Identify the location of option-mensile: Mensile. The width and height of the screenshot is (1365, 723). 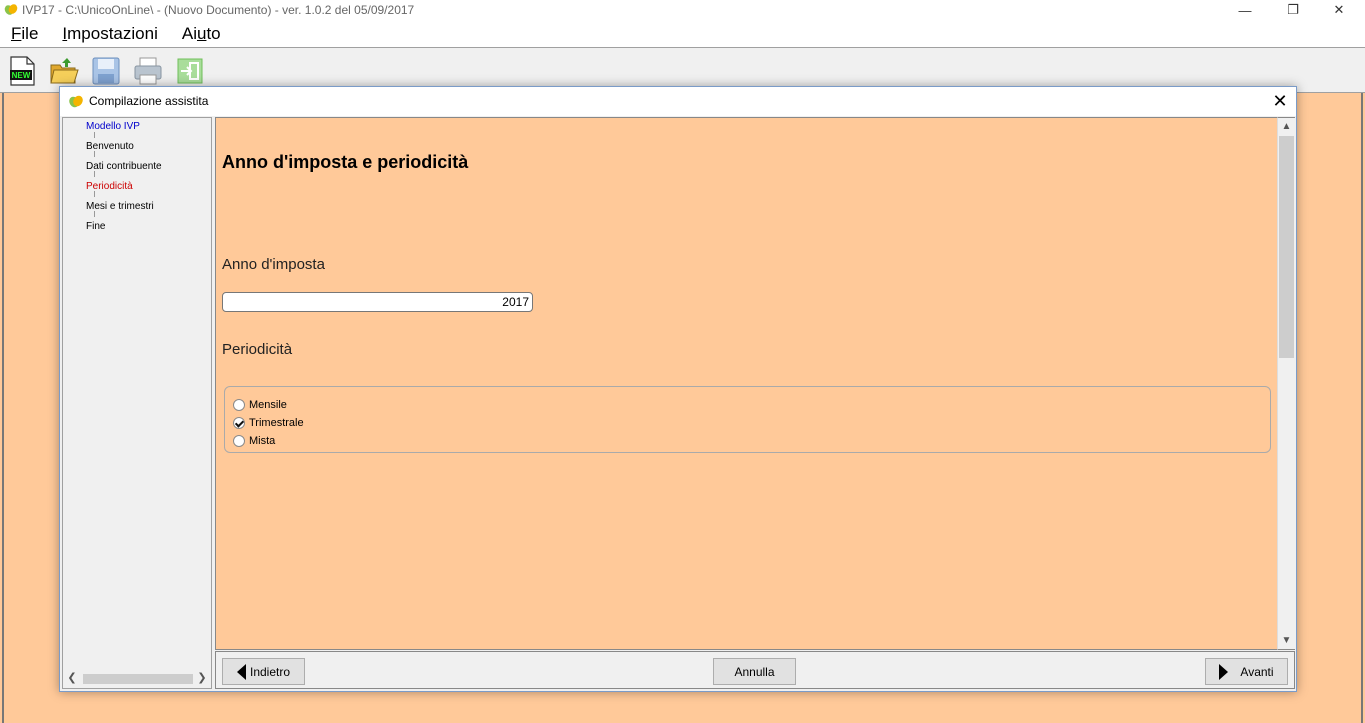
(260, 405).